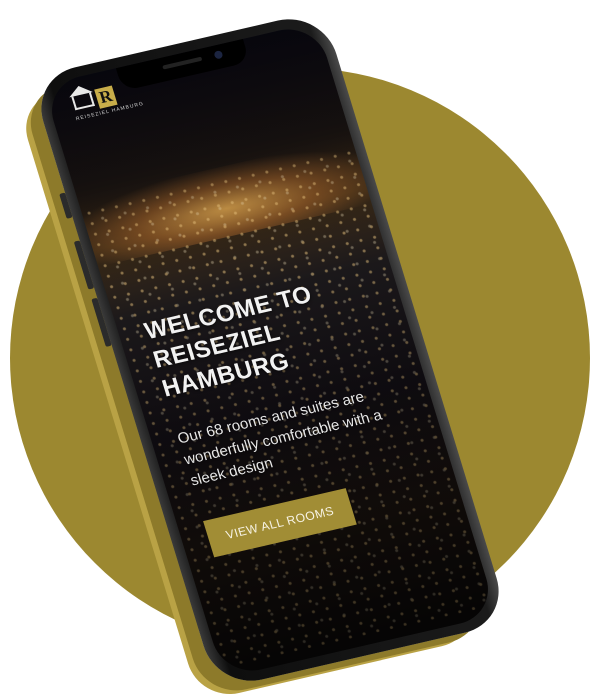 Image resolution: width=600 pixels, height=700 pixels. What do you see at coordinates (218, 55) in the screenshot?
I see `front-camera` at bounding box center [218, 55].